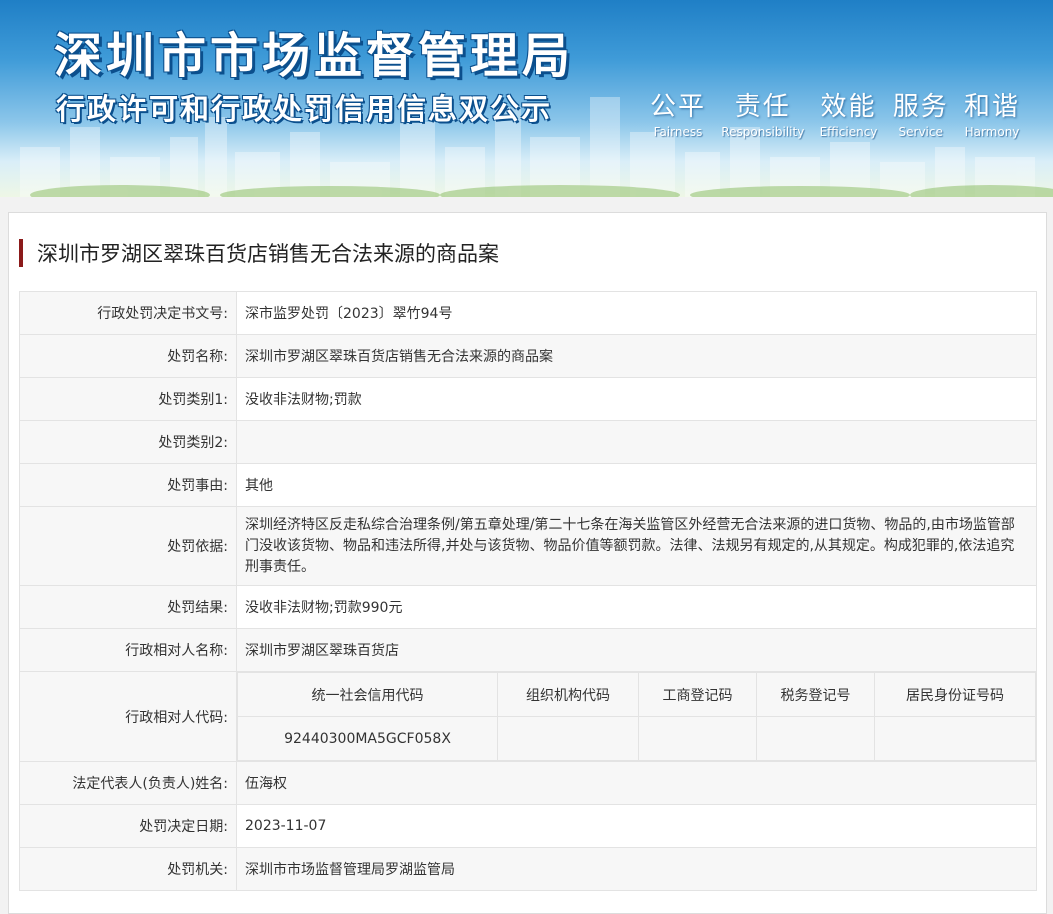 This screenshot has width=1053, height=914. Describe the element at coordinates (815, 694) in the screenshot. I see `column-header: 税务登记号` at that location.